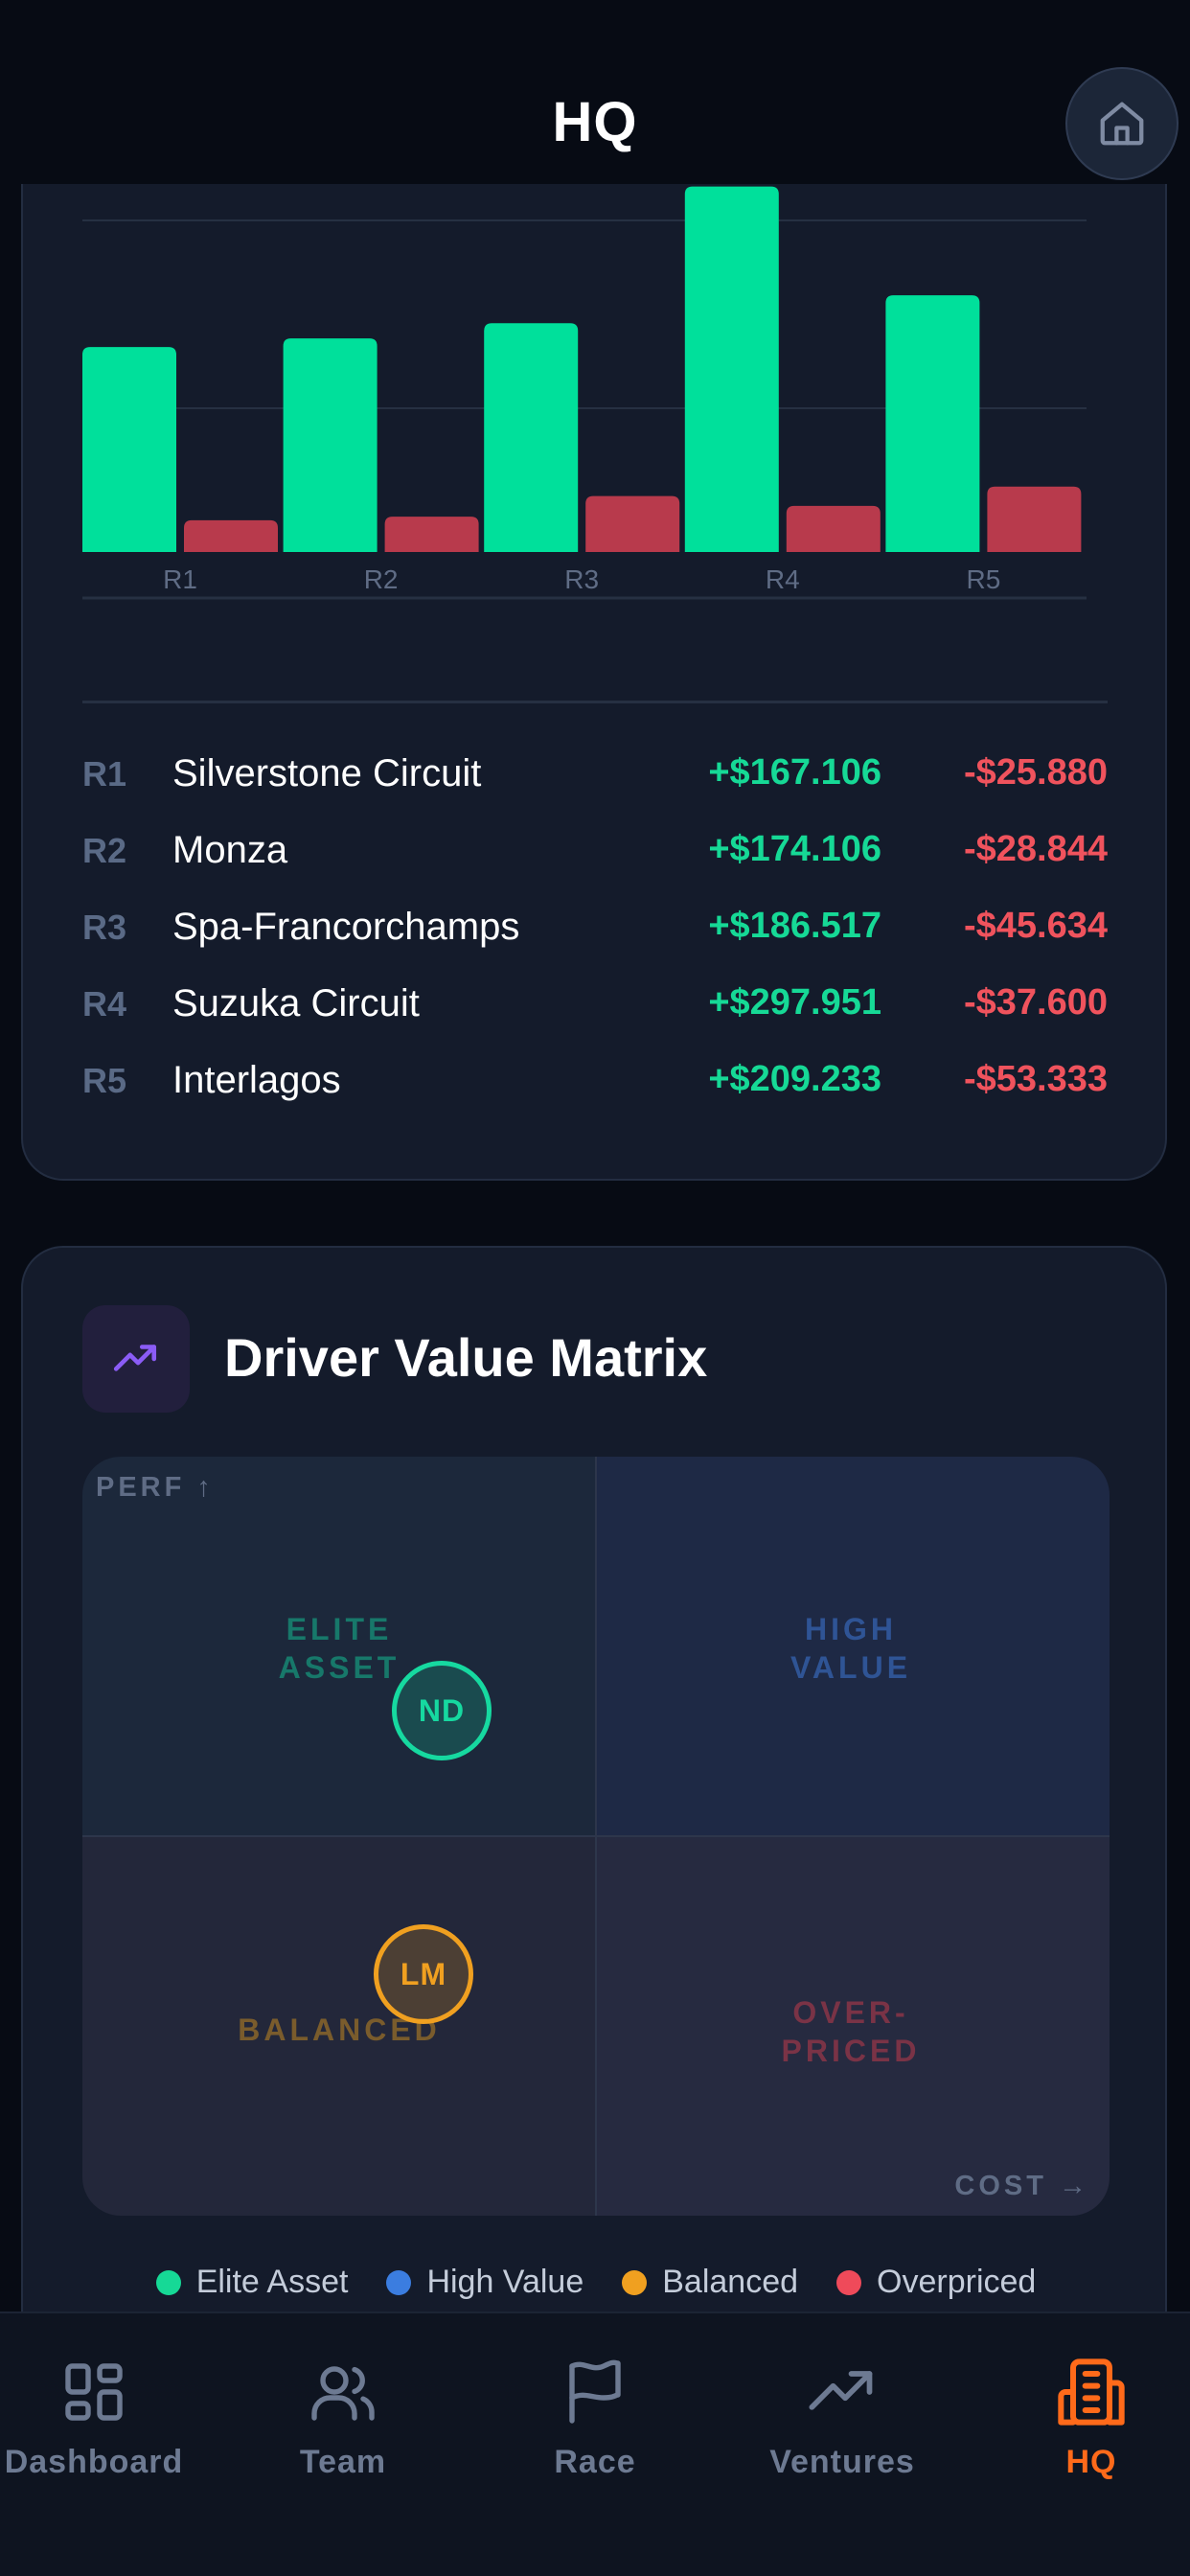  What do you see at coordinates (595, 1011) in the screenshot?
I see `table-row: R4 Suzuka Circuit +$297.951 -$37.600` at bounding box center [595, 1011].